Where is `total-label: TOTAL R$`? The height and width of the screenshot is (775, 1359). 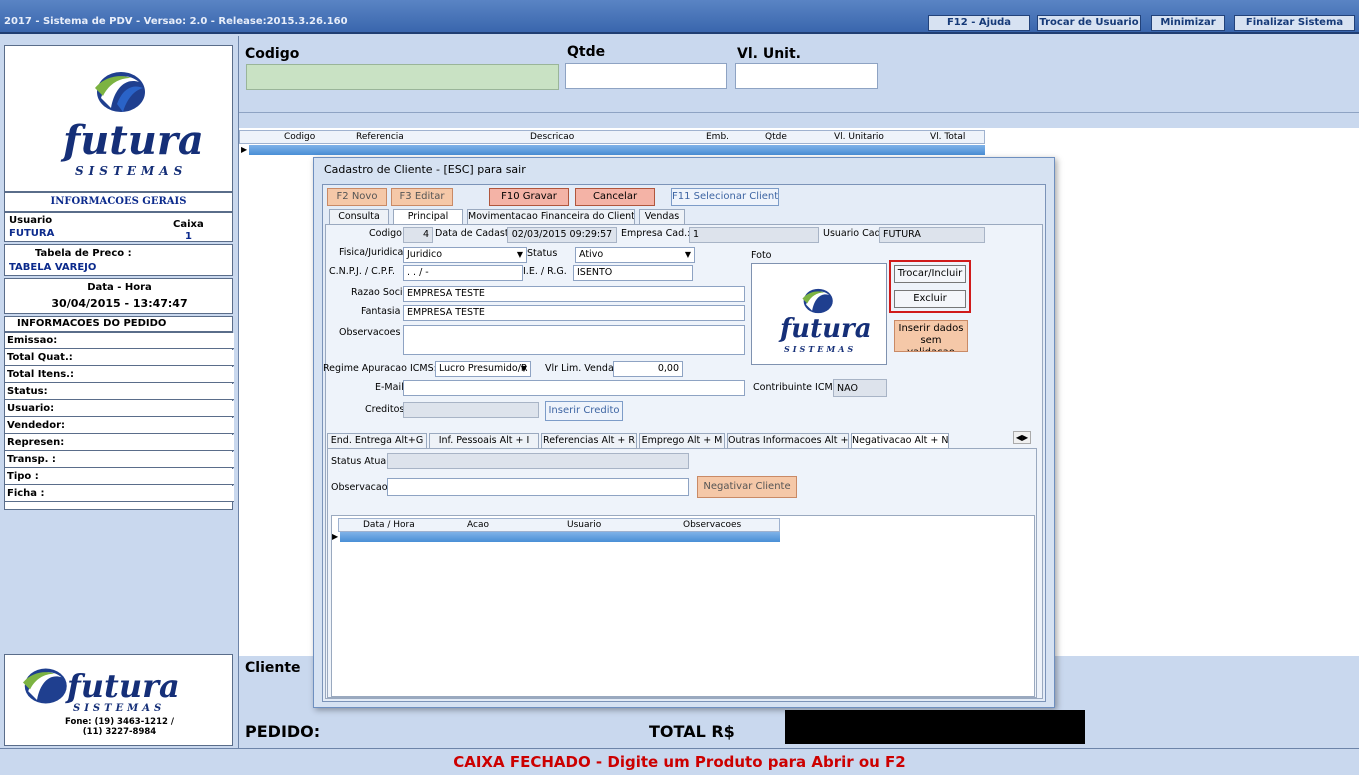
total-label: TOTAL R$ is located at coordinates (692, 731).